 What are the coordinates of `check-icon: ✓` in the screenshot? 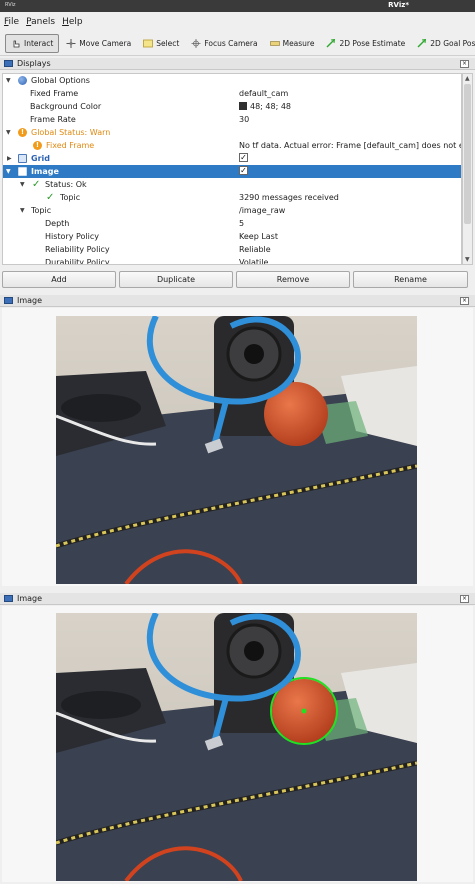 It's located at (50, 197).